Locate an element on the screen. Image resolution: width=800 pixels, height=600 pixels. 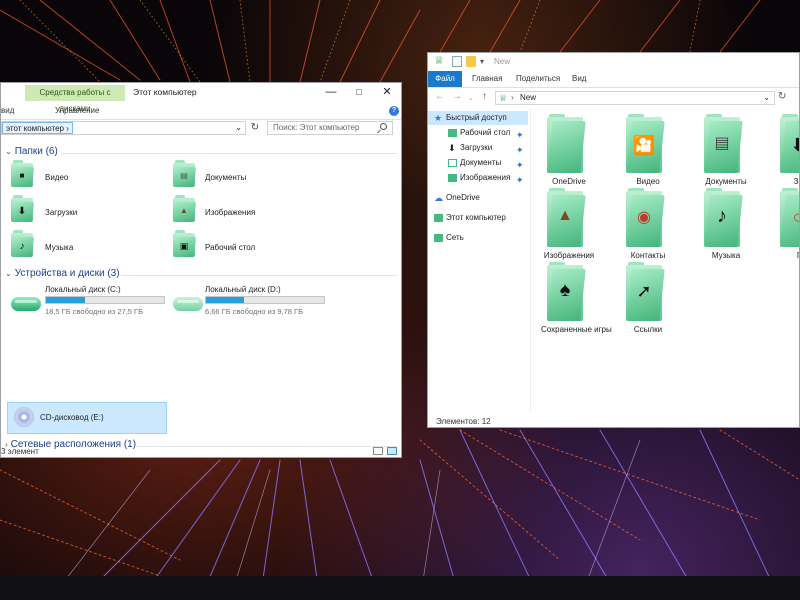
drive-free-space: 6,66 ГБ свободно из 9,78 ГБ is located at coordinates (254, 311).